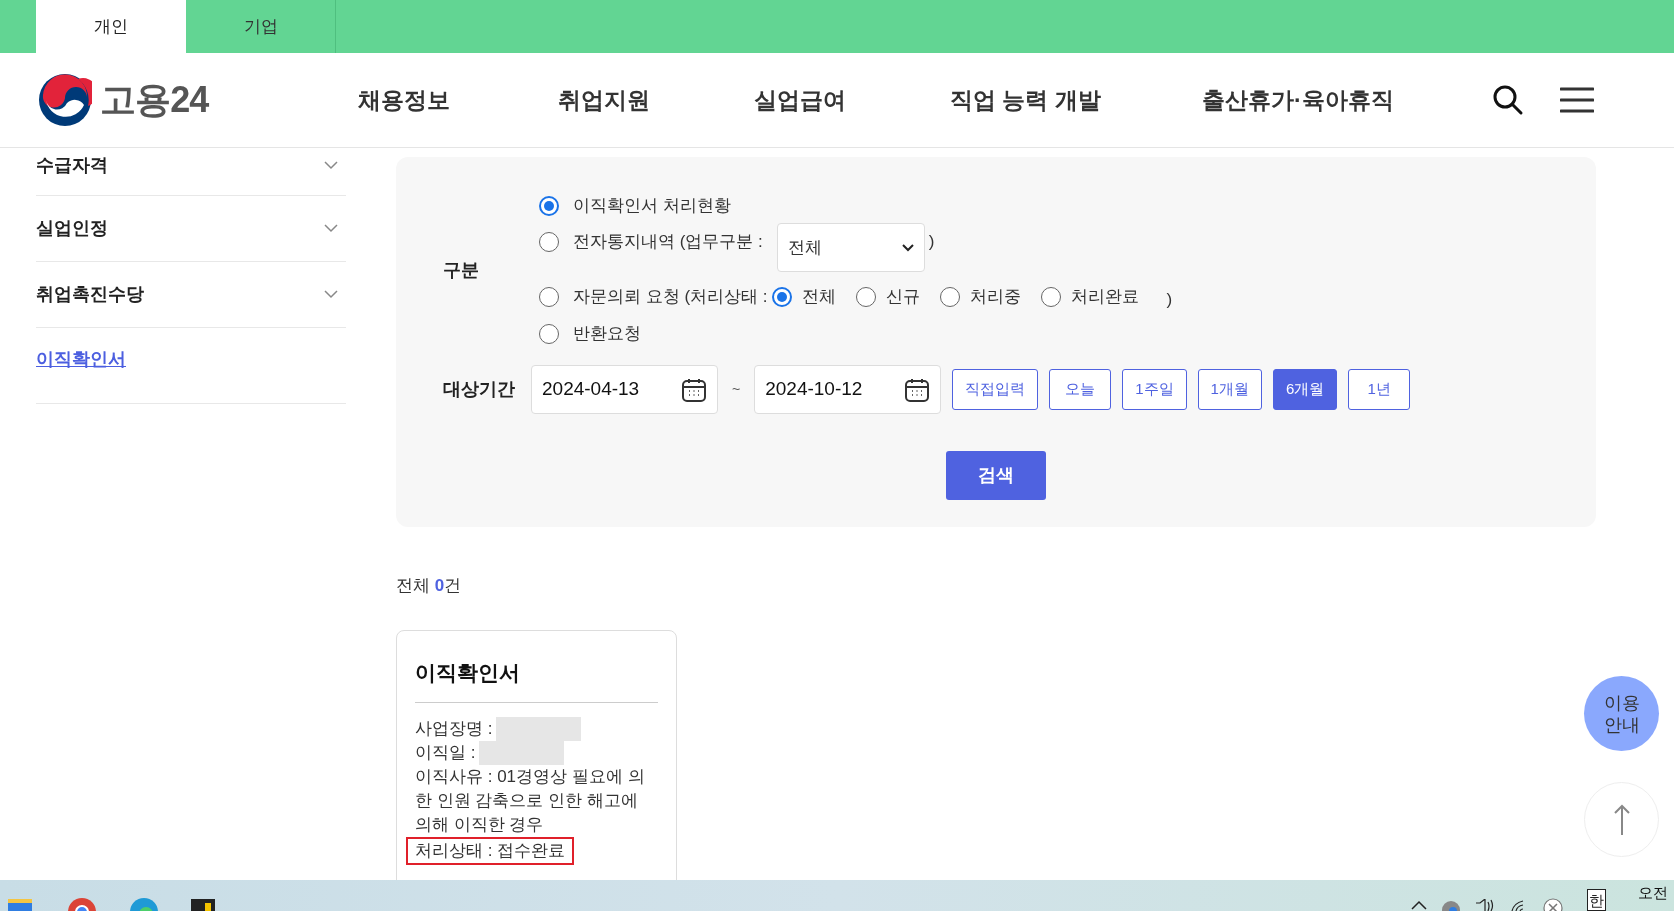 The height and width of the screenshot is (911, 1674). Describe the element at coordinates (1154, 389) in the screenshot. I see `period-button: 1주일` at that location.